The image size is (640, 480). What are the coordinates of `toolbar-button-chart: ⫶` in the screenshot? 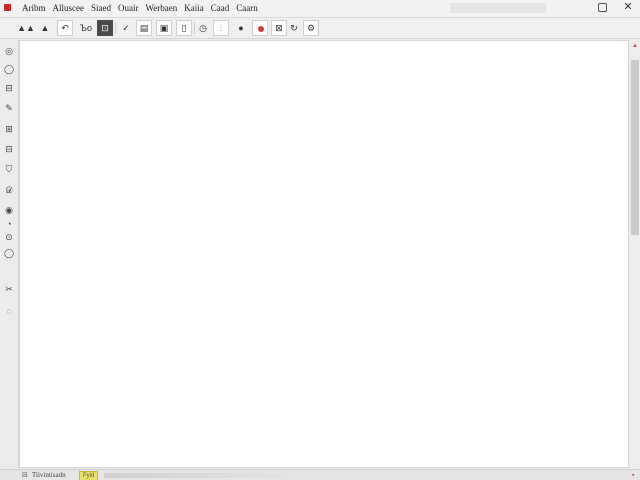 It's located at (221, 28).